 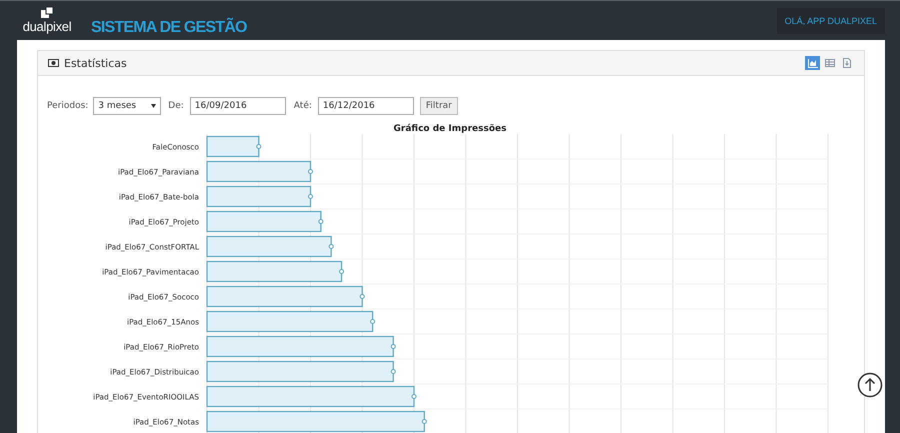 I want to click on panel-title: Estatísticas, so click(x=95, y=63).